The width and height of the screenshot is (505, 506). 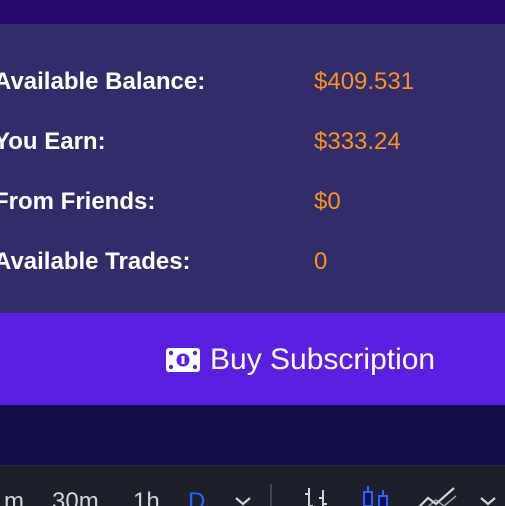 What do you see at coordinates (196, 497) in the screenshot?
I see `timeframe-d: D` at bounding box center [196, 497].